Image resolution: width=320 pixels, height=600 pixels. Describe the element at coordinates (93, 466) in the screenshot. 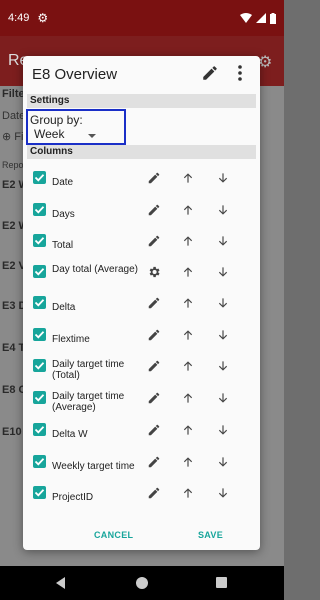

I see `column-label: Weekly target time` at that location.